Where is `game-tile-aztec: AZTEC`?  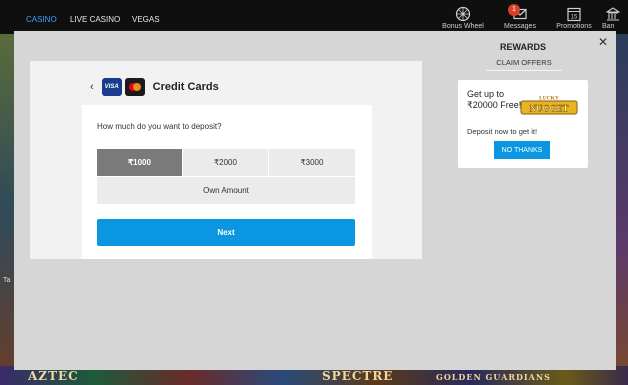 game-tile-aztec: AZTEC is located at coordinates (53, 376).